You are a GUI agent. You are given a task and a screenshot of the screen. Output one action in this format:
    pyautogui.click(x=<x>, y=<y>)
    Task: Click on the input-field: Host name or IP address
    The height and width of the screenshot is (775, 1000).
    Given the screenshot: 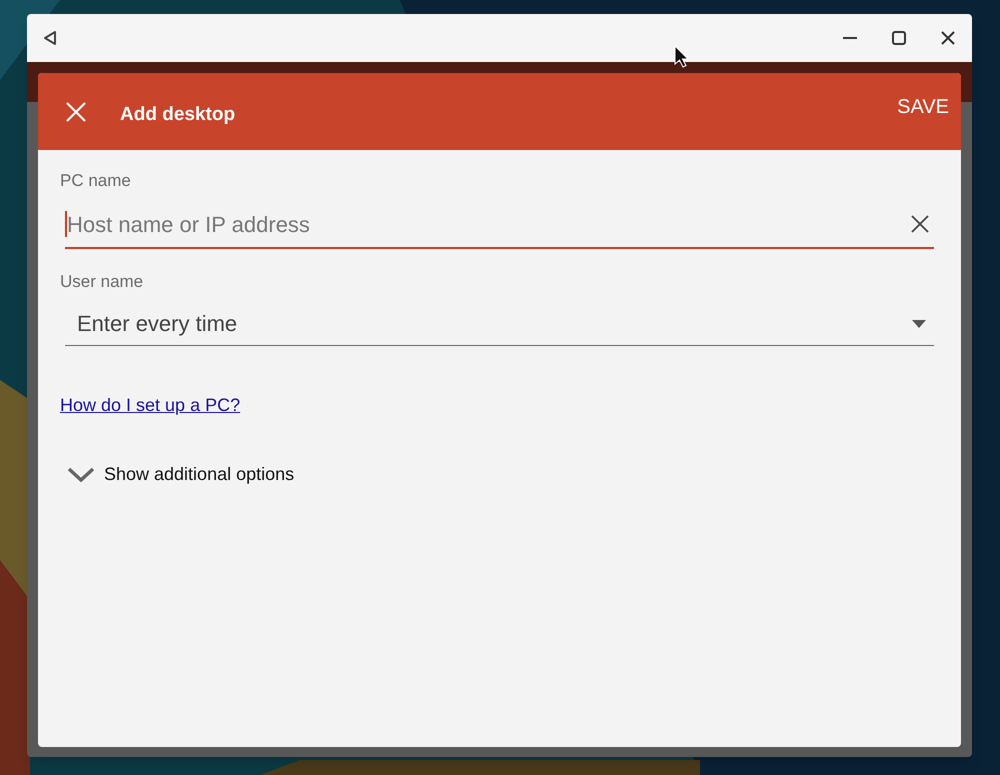 What is the action you would take?
    pyautogui.click(x=488, y=224)
    